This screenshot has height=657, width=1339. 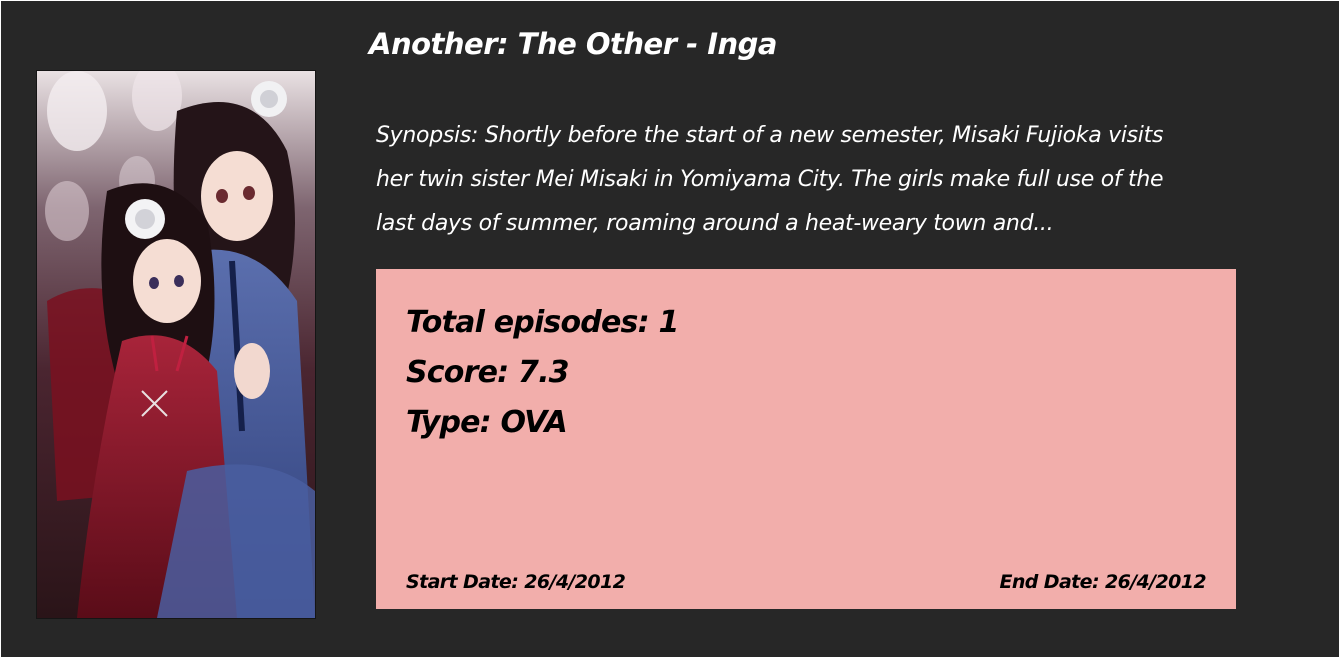 I want to click on anime-title: Another: The Other - Inga, so click(x=573, y=44).